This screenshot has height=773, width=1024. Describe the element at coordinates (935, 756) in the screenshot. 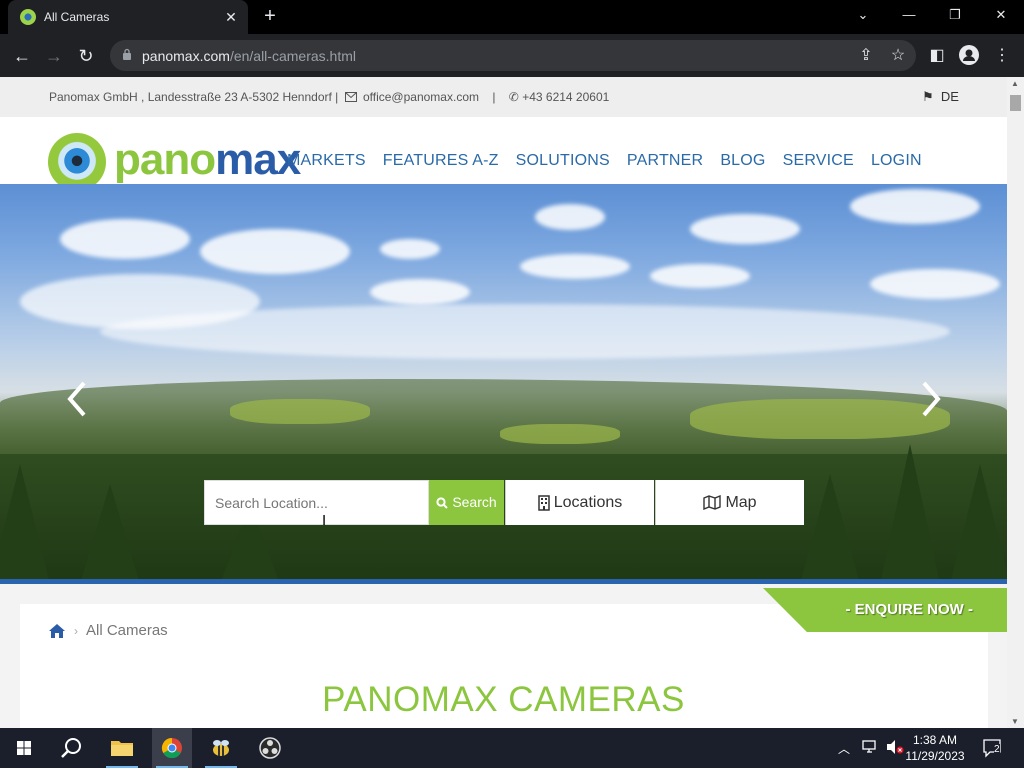

I see `clock-date: 11/29/2023` at that location.